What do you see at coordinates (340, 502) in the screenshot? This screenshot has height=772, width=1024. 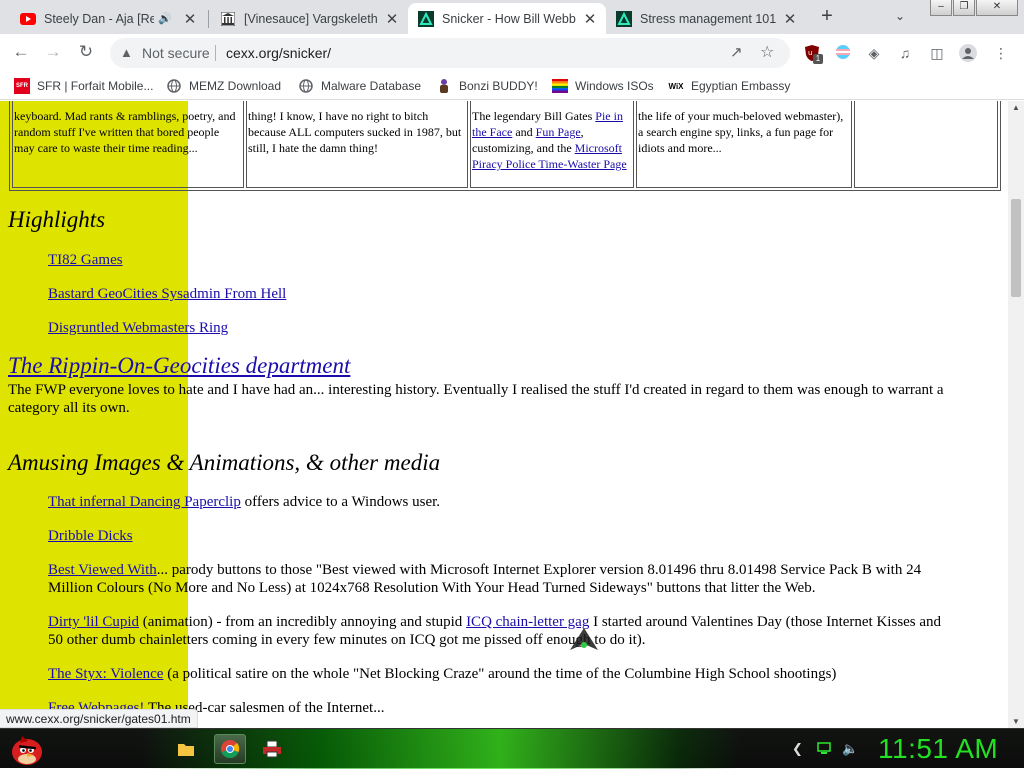 I see `item-text: offers advice to a Windows user.` at bounding box center [340, 502].